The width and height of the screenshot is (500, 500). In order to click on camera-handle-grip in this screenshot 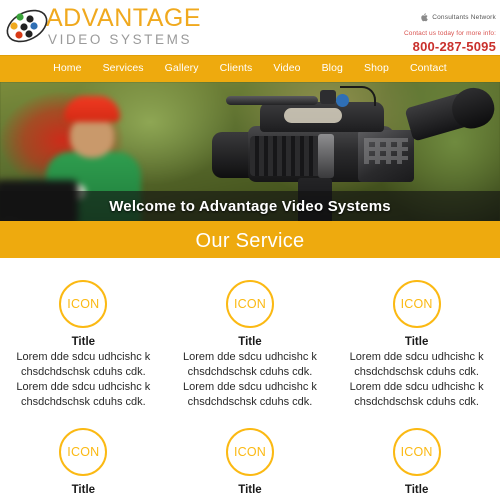, I will do `click(313, 115)`.